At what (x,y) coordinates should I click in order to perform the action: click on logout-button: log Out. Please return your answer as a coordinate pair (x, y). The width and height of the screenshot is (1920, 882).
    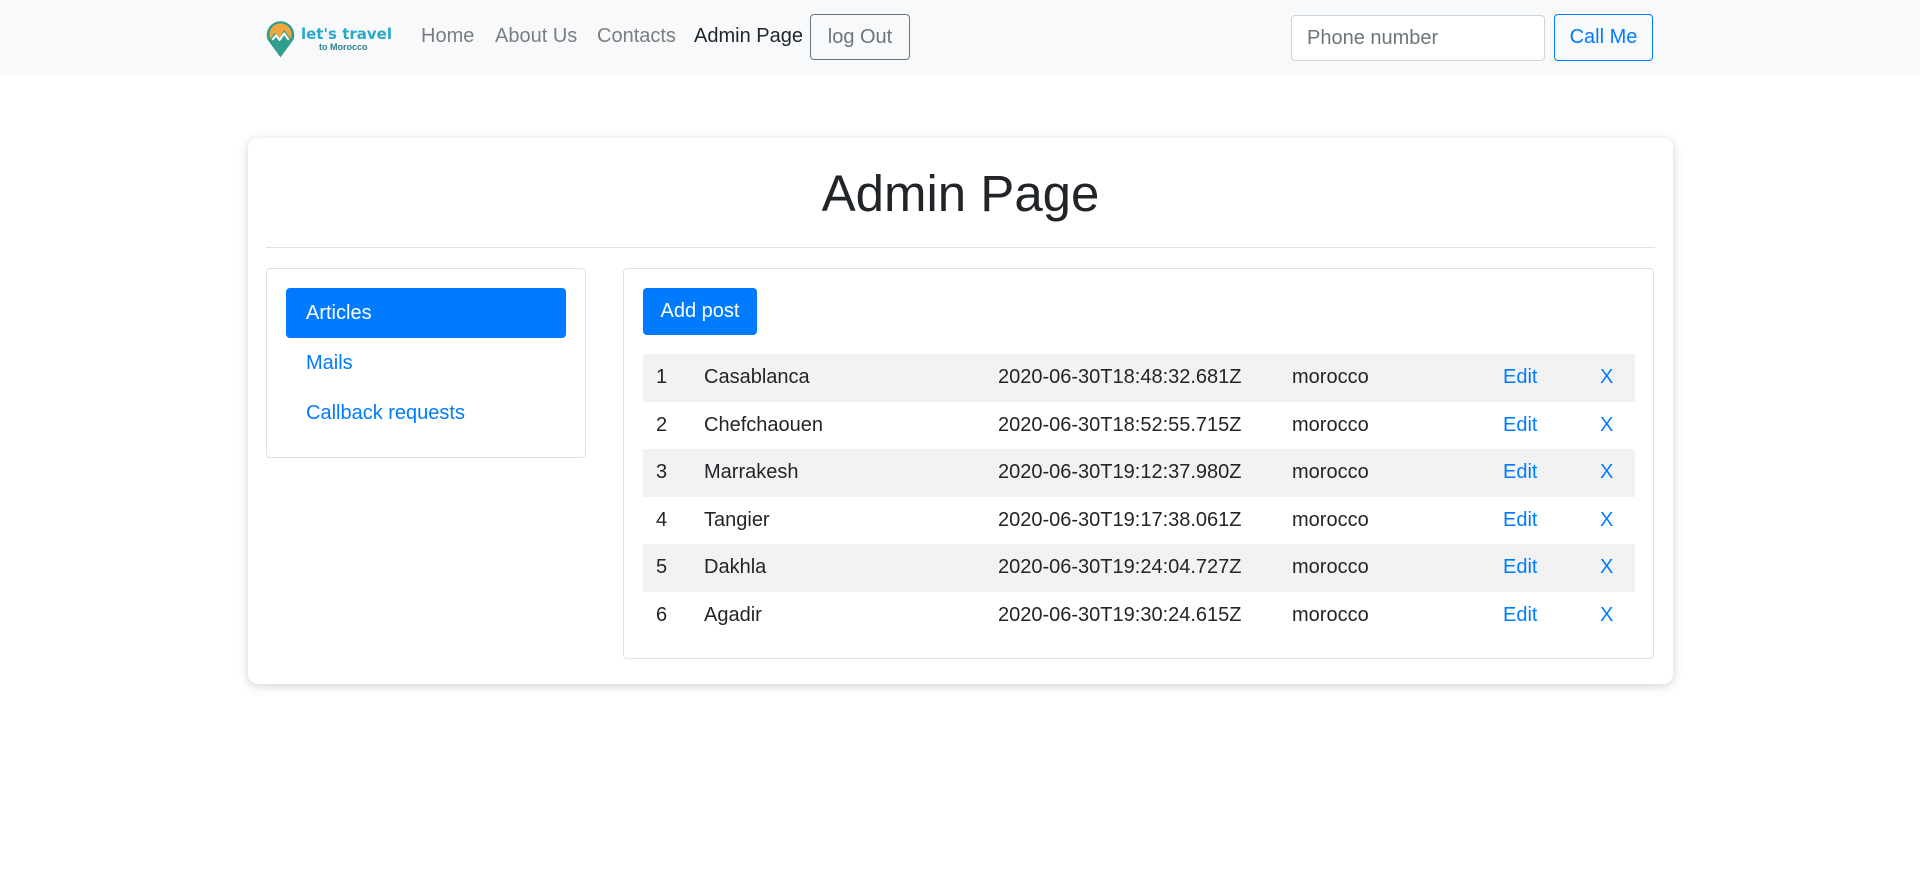
    Looking at the image, I should click on (860, 37).